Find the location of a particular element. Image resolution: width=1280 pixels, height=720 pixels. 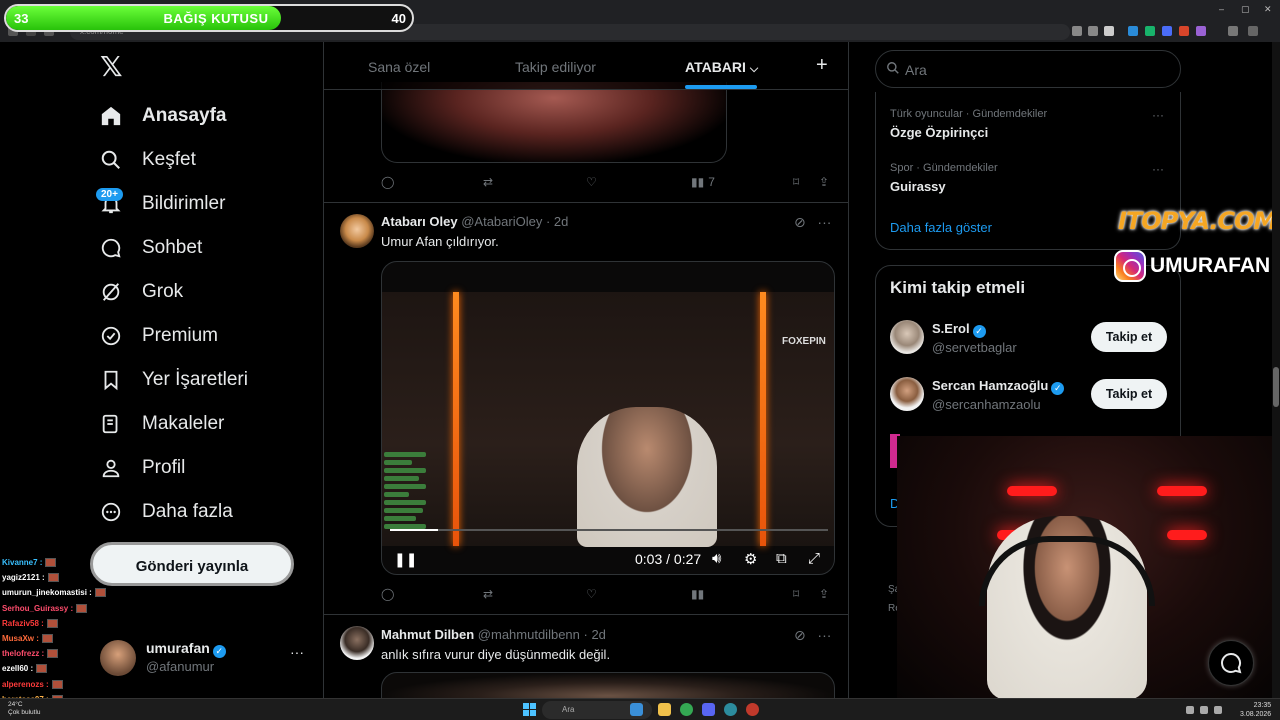

nav-profile: Profil is located at coordinates (141, 468).